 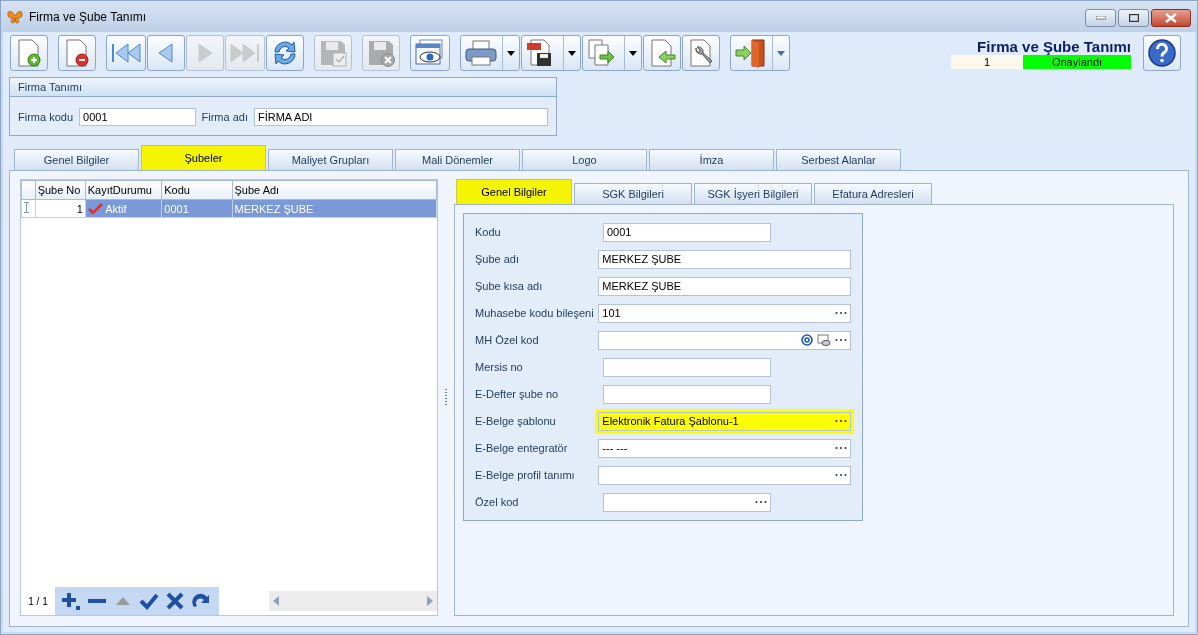 What do you see at coordinates (507, 340) in the screenshot?
I see `field-label: MH Özel kod` at bounding box center [507, 340].